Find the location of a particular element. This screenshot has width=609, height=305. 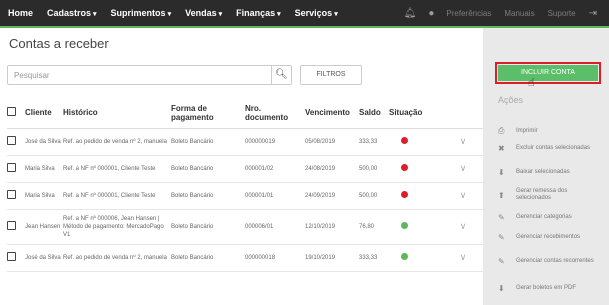

cell-documento: 000006/01 is located at coordinates (275, 227).